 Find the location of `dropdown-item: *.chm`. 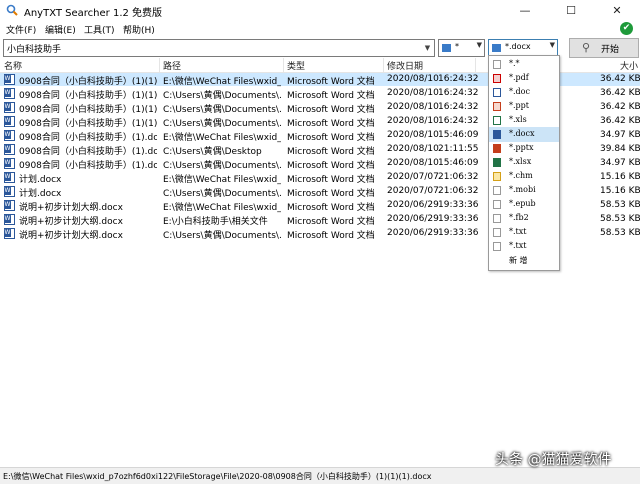

dropdown-item: *.chm is located at coordinates (524, 176).